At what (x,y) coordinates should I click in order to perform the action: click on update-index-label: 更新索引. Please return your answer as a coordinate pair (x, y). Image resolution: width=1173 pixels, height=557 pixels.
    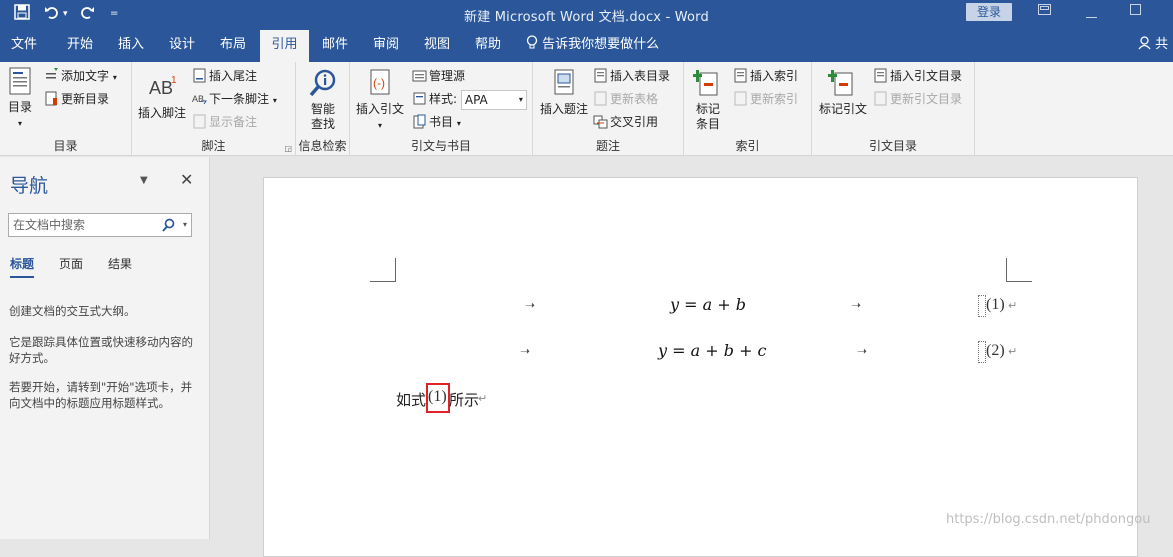
    Looking at the image, I should click on (774, 99).